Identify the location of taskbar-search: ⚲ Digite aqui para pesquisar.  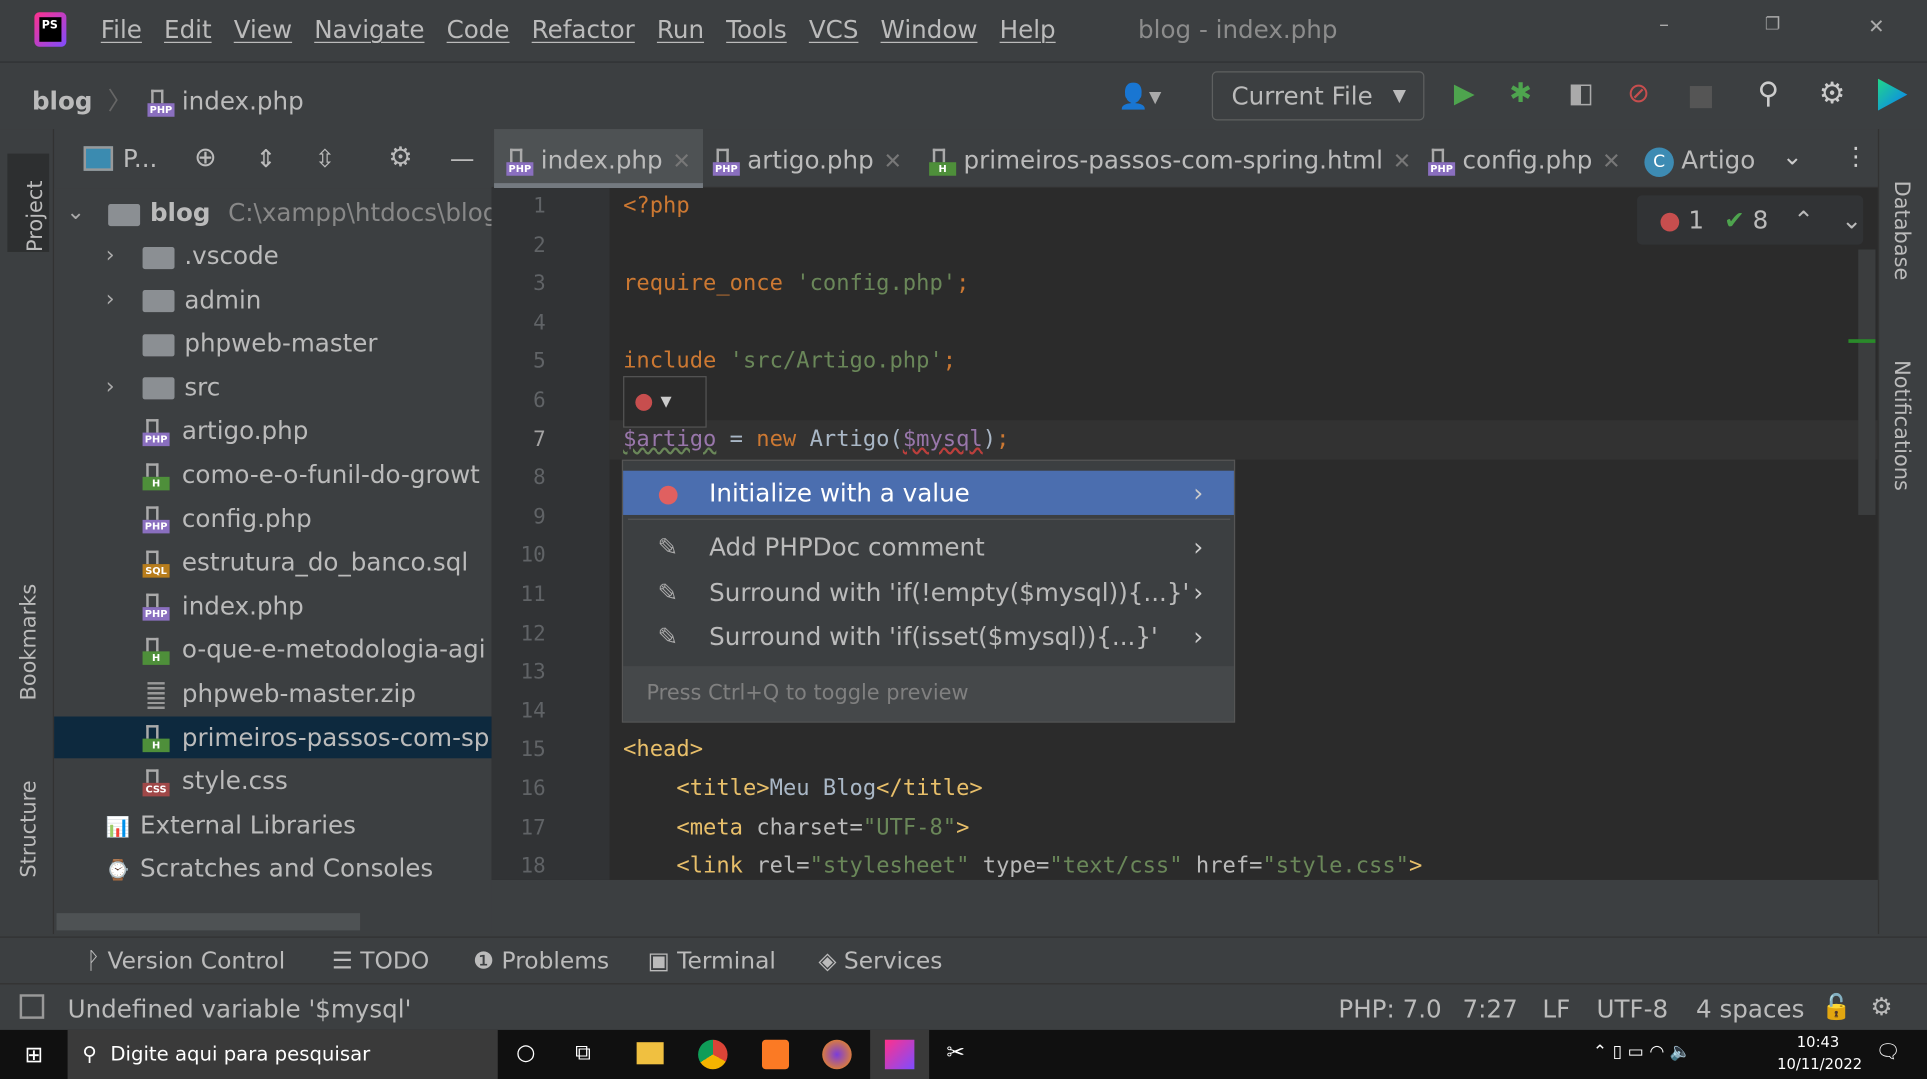
(282, 1054).